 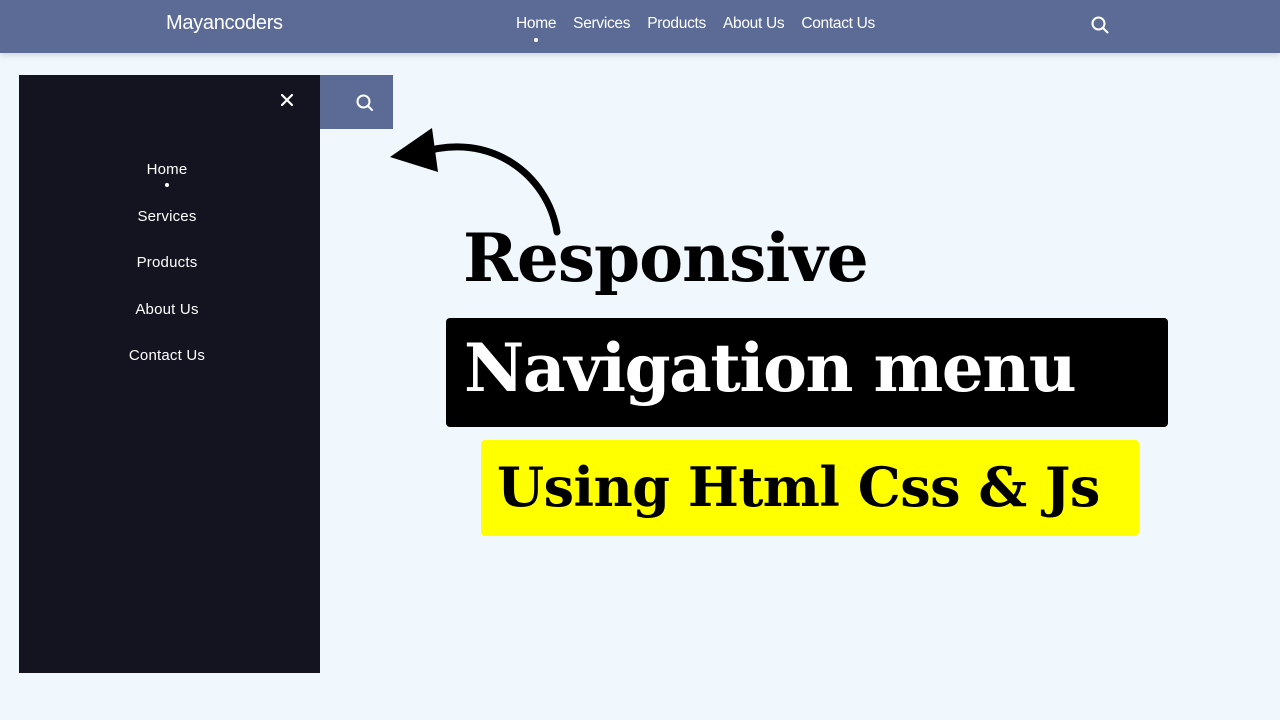 I want to click on title-box-navigation: Navigation menu, so click(x=807, y=372).